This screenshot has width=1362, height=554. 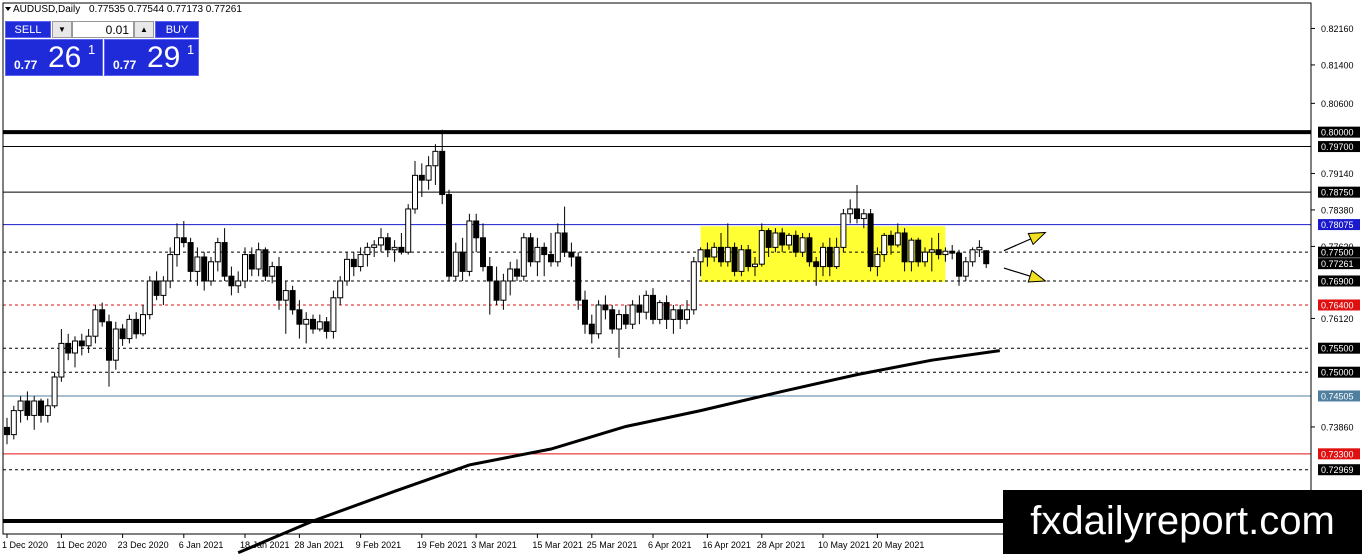 I want to click on buy-button: BUY, so click(x=177, y=29).